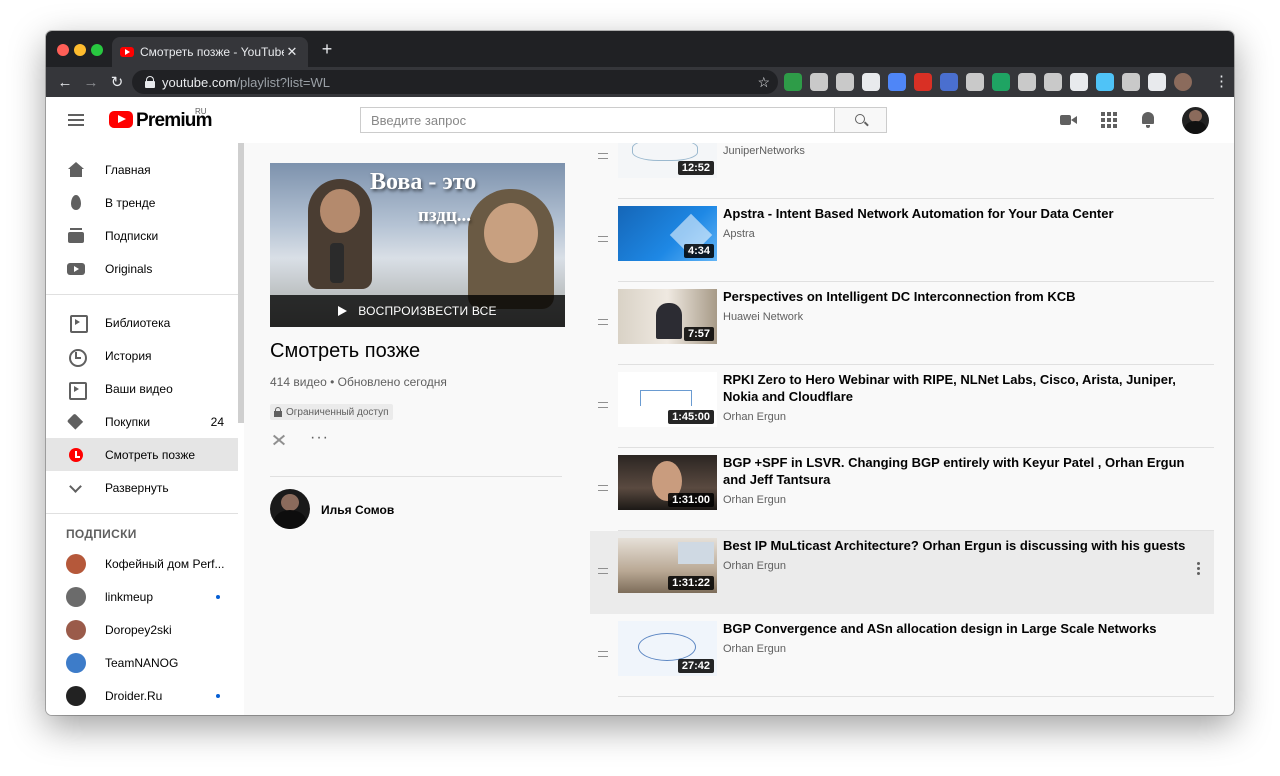  Describe the element at coordinates (337, 412) in the screenshot. I see `privacy-label: Ограниченный доступ` at that location.